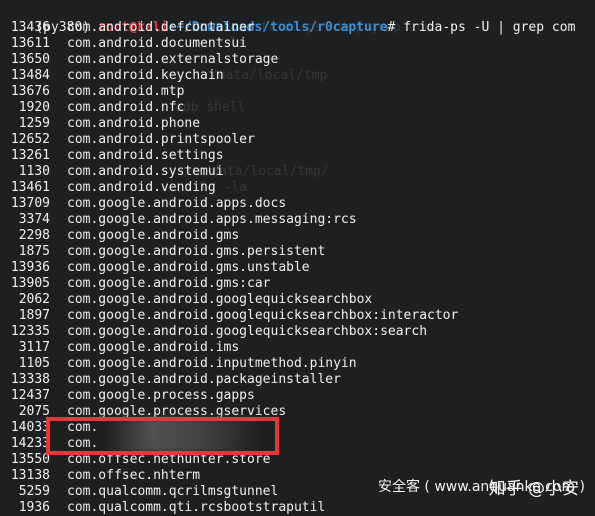 The image size is (595, 516). What do you see at coordinates (30, 155) in the screenshot?
I see `process-pid: 13261` at bounding box center [30, 155].